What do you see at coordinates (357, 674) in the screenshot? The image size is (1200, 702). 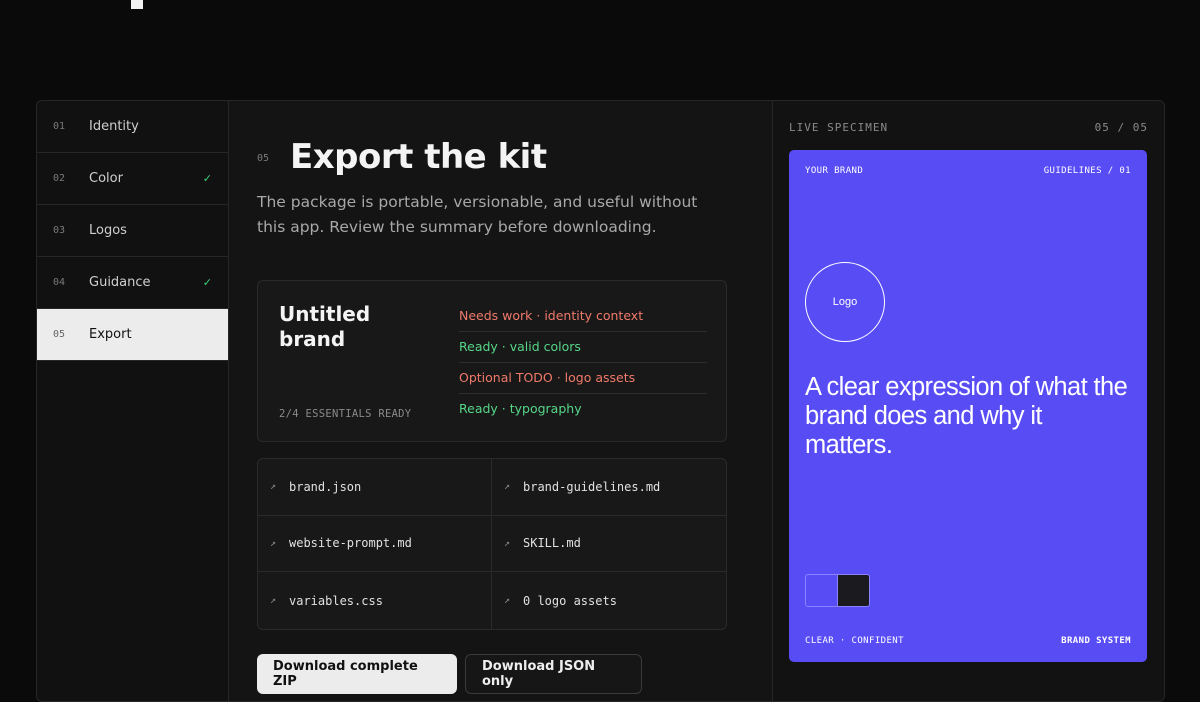 I see `download-zip-button: Download complete ZIP` at bounding box center [357, 674].